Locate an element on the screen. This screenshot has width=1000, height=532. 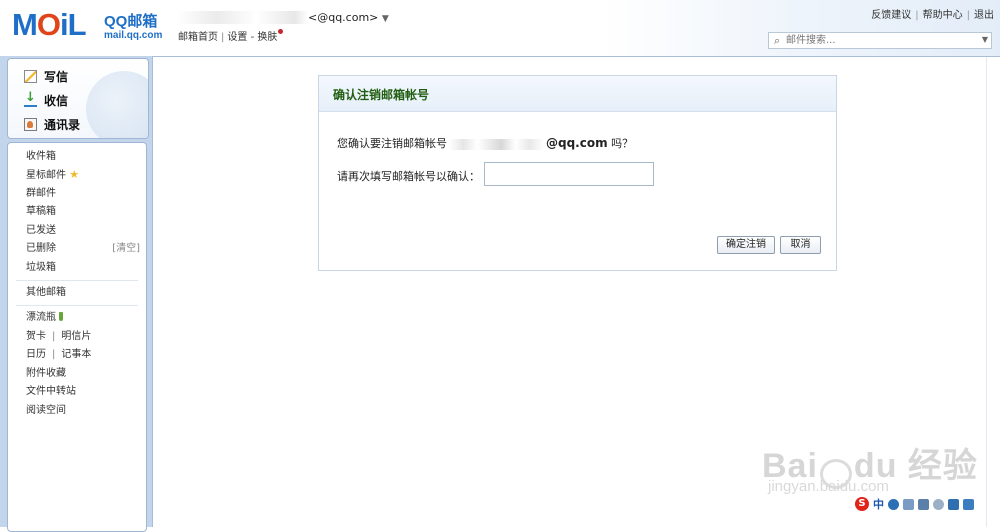
folder-trash: 垃圾箱 is located at coordinates (41, 268).